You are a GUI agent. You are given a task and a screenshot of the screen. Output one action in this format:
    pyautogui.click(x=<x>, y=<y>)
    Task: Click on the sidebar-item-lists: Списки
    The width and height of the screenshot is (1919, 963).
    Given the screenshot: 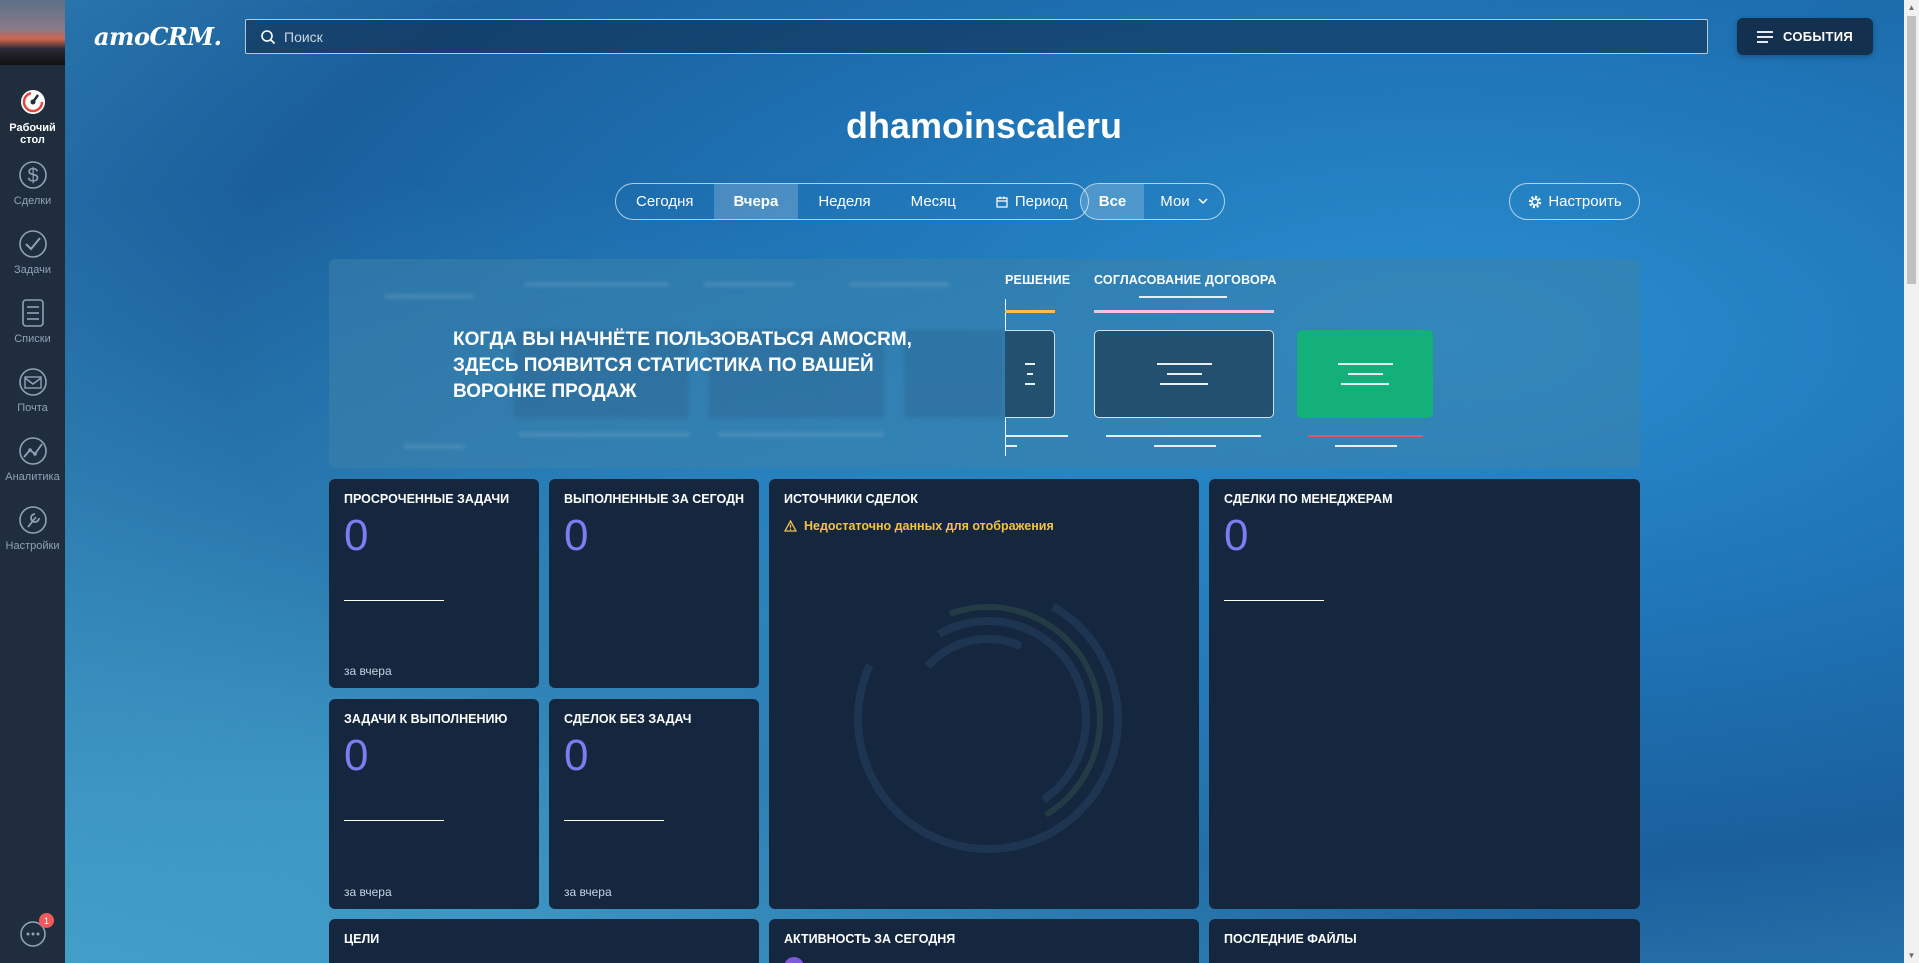 What is the action you would take?
    pyautogui.click(x=32, y=317)
    